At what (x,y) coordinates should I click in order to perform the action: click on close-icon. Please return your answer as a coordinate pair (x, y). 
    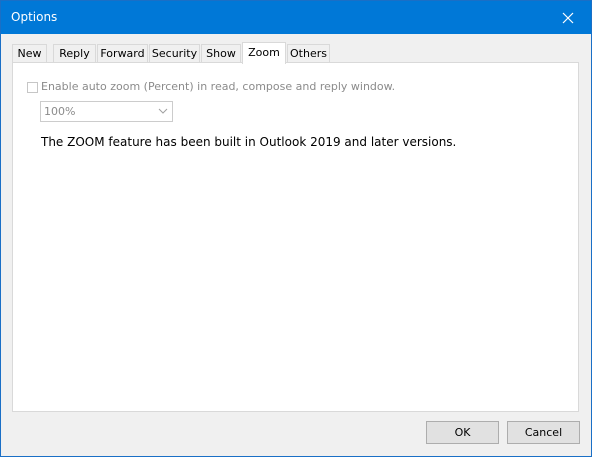
    Looking at the image, I should click on (568, 17).